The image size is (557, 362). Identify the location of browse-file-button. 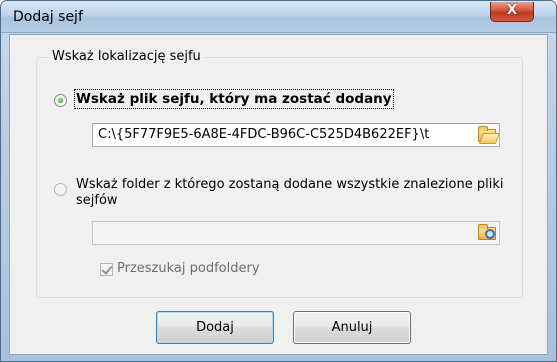
(487, 135).